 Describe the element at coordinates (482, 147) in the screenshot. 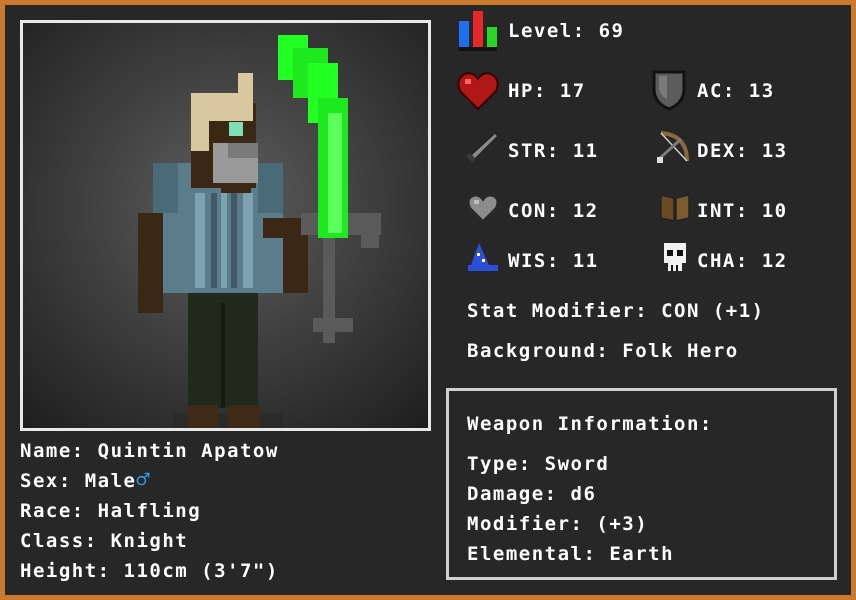

I see `sword-icon` at that location.